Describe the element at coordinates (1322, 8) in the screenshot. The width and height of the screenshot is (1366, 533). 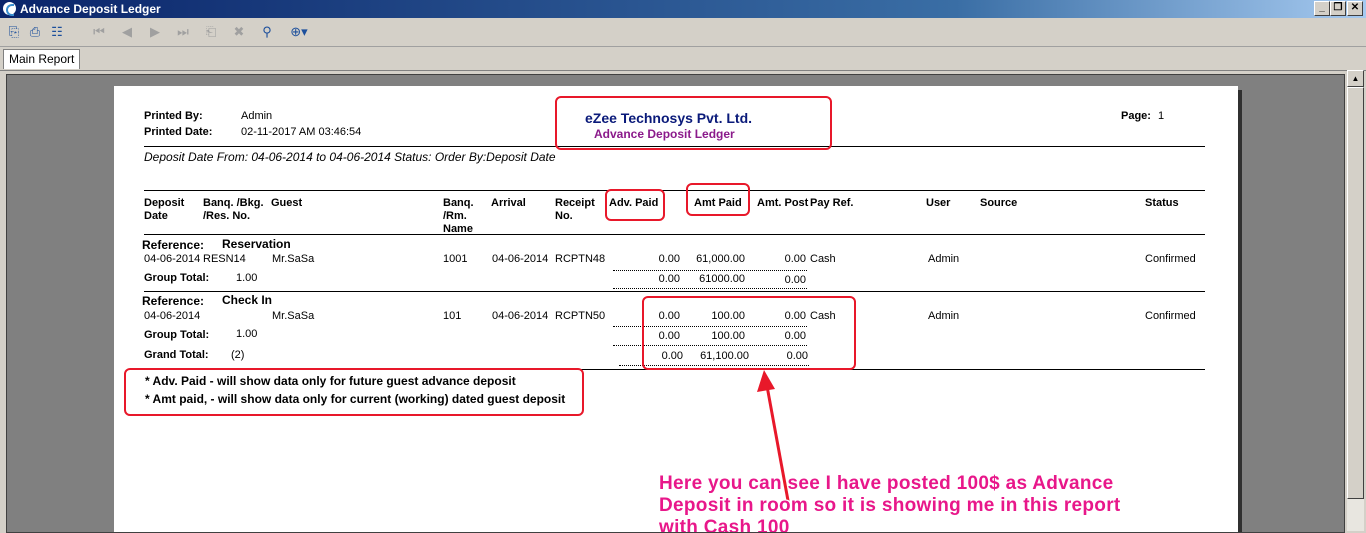
I see `minimize-button: _` at that location.